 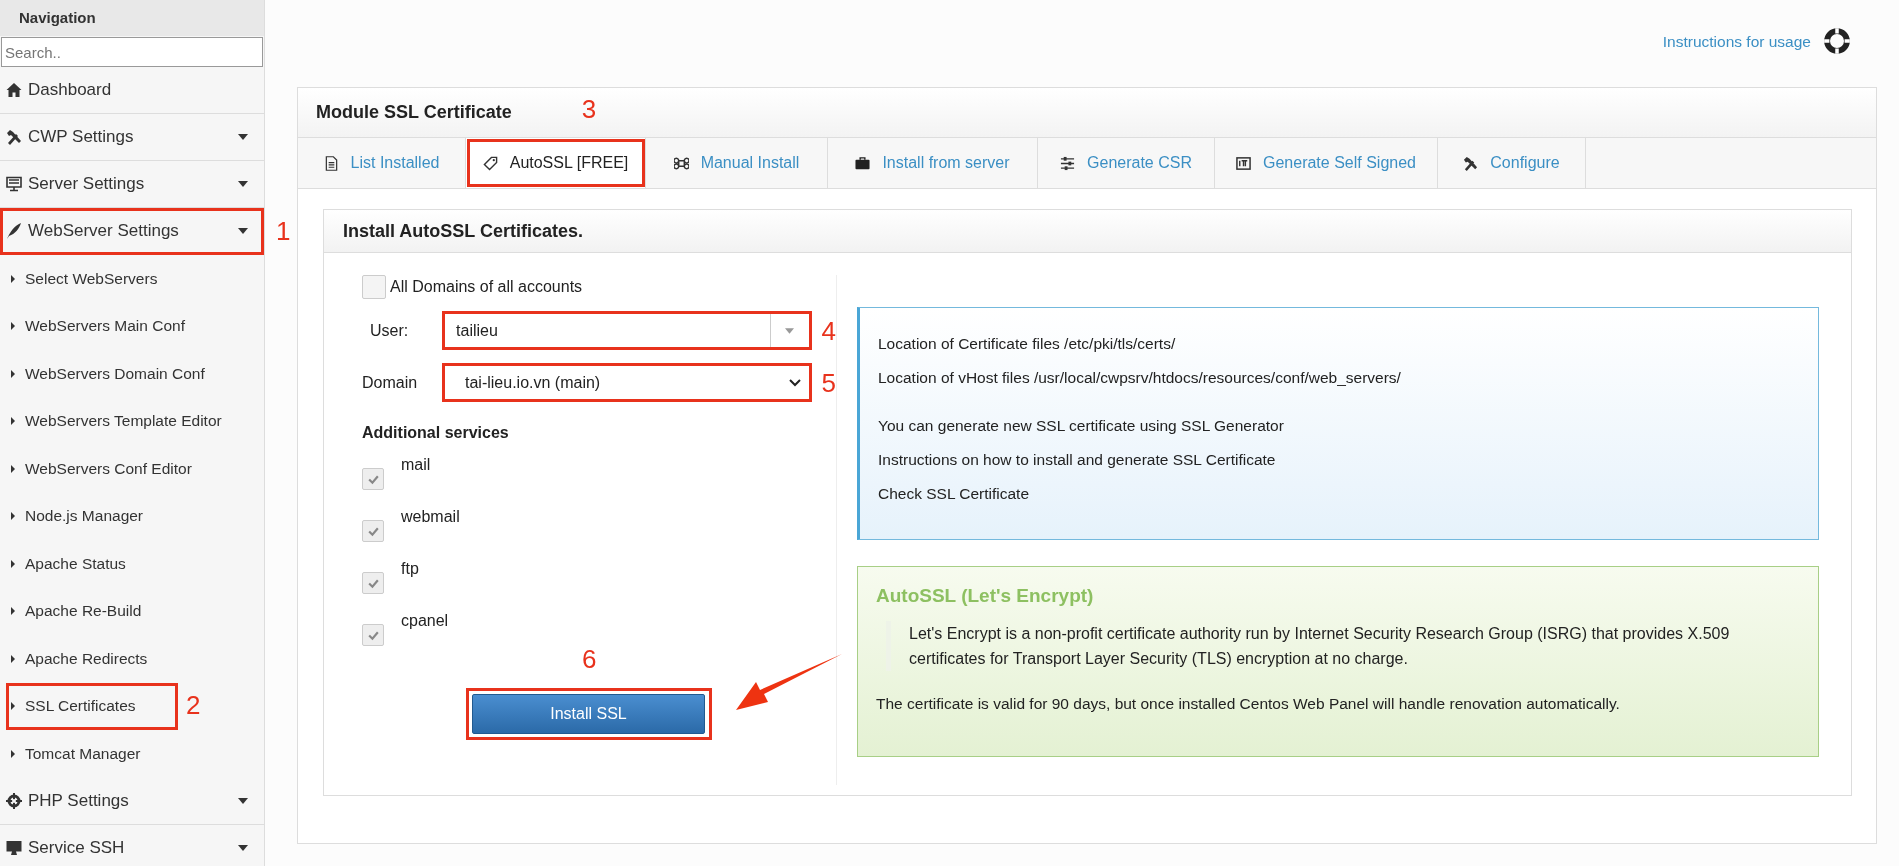 I want to click on quote-text: Let's Encrypt is a non-profit certificate authority run by Internet Security Research Group (ISRG) that provides X.509 certificates for Transport Layer Security (TLS) encryption at no charge., so click(x=1343, y=646).